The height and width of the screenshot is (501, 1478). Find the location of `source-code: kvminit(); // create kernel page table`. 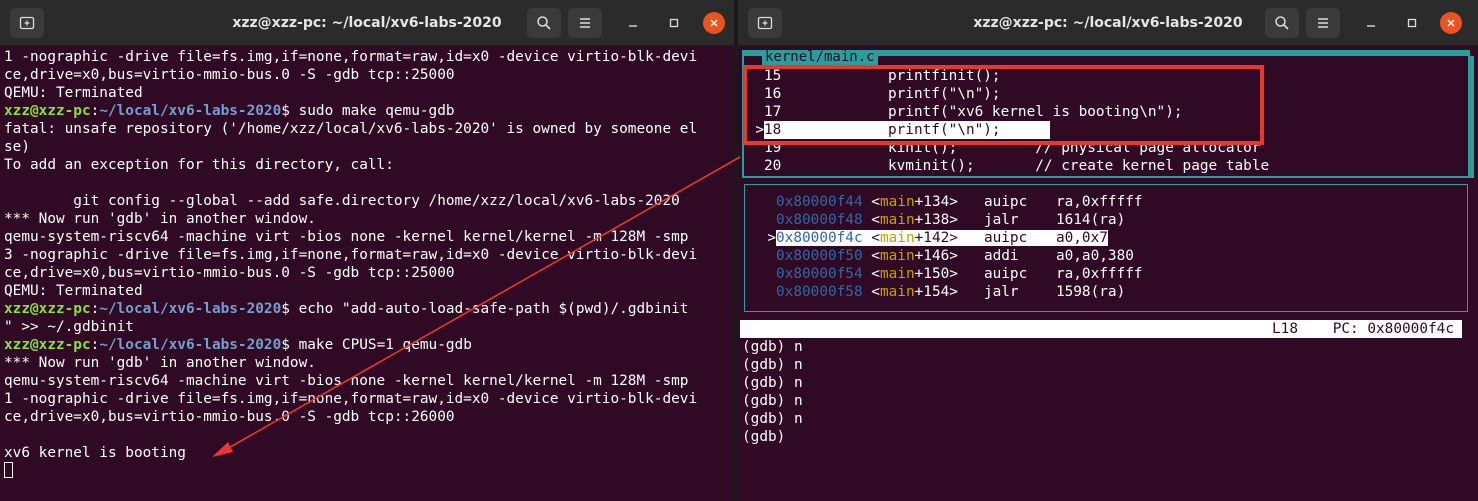

source-code: kvminit(); // create kernel page table is located at coordinates (1027, 166).